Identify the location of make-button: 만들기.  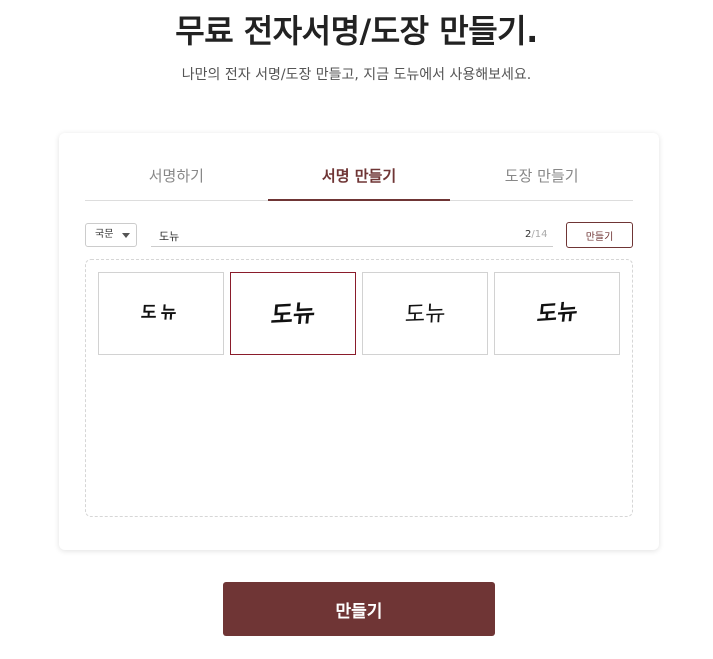
(359, 609).